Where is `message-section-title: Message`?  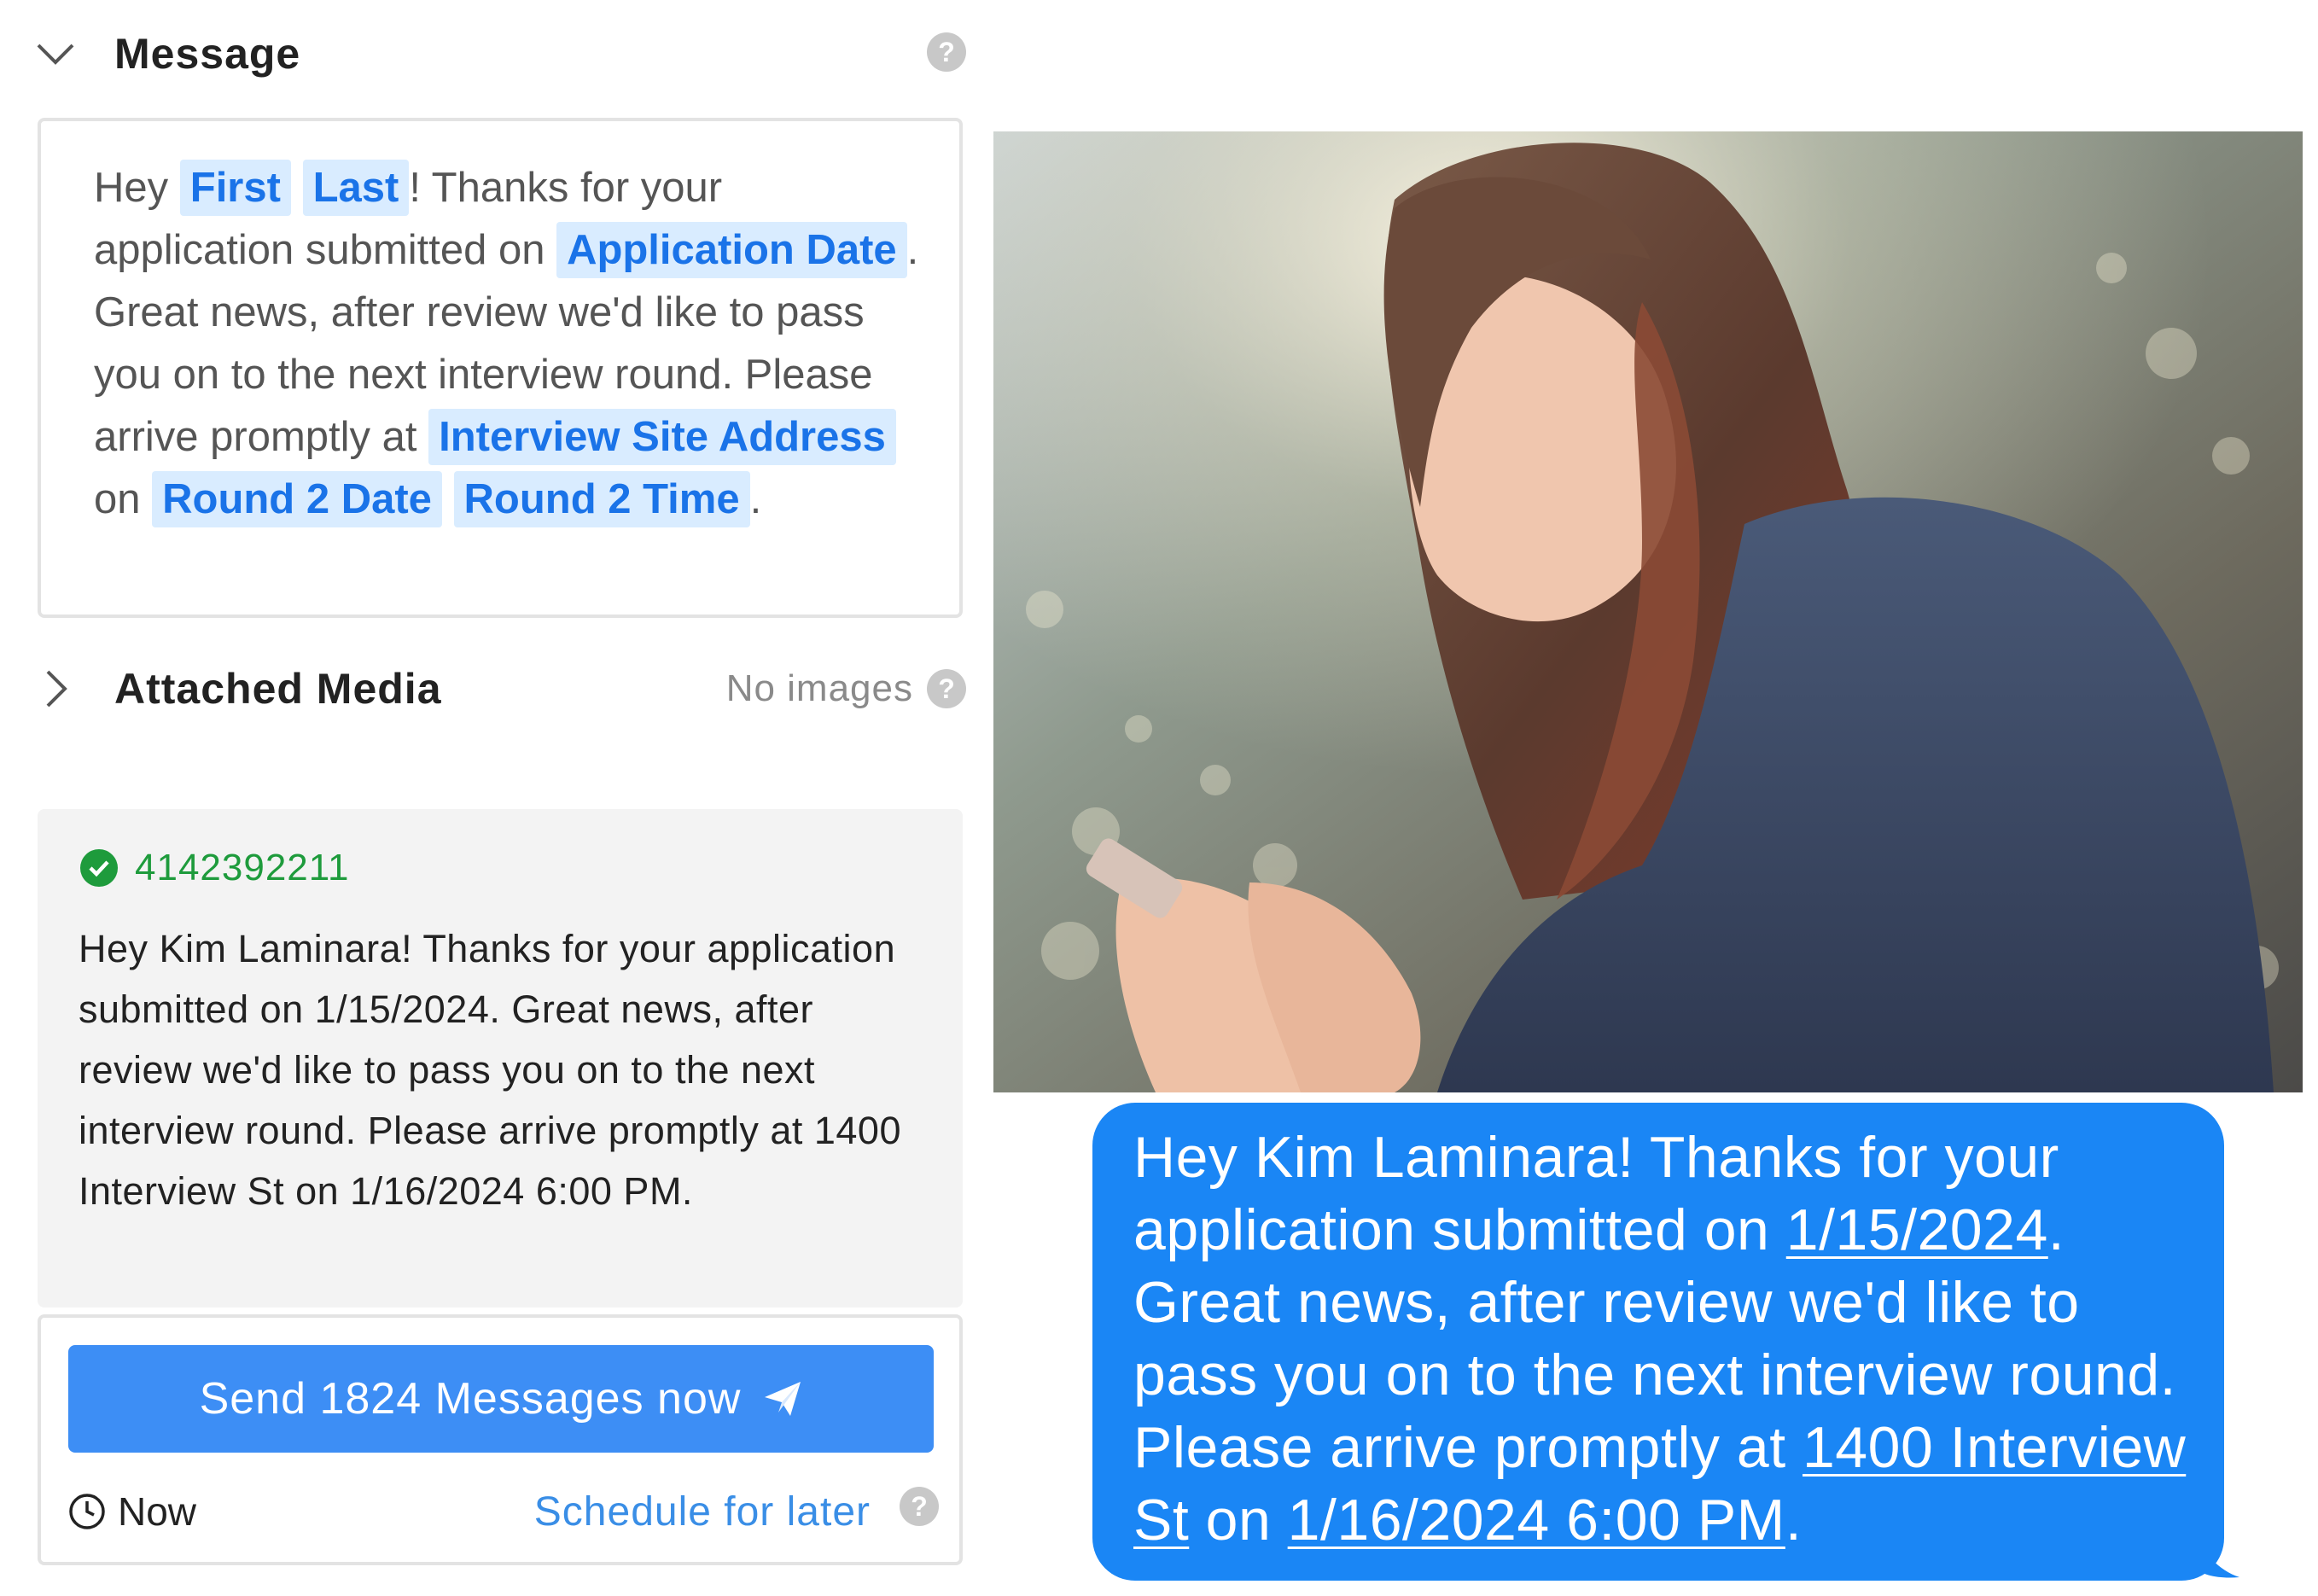 message-section-title: Message is located at coordinates (207, 54).